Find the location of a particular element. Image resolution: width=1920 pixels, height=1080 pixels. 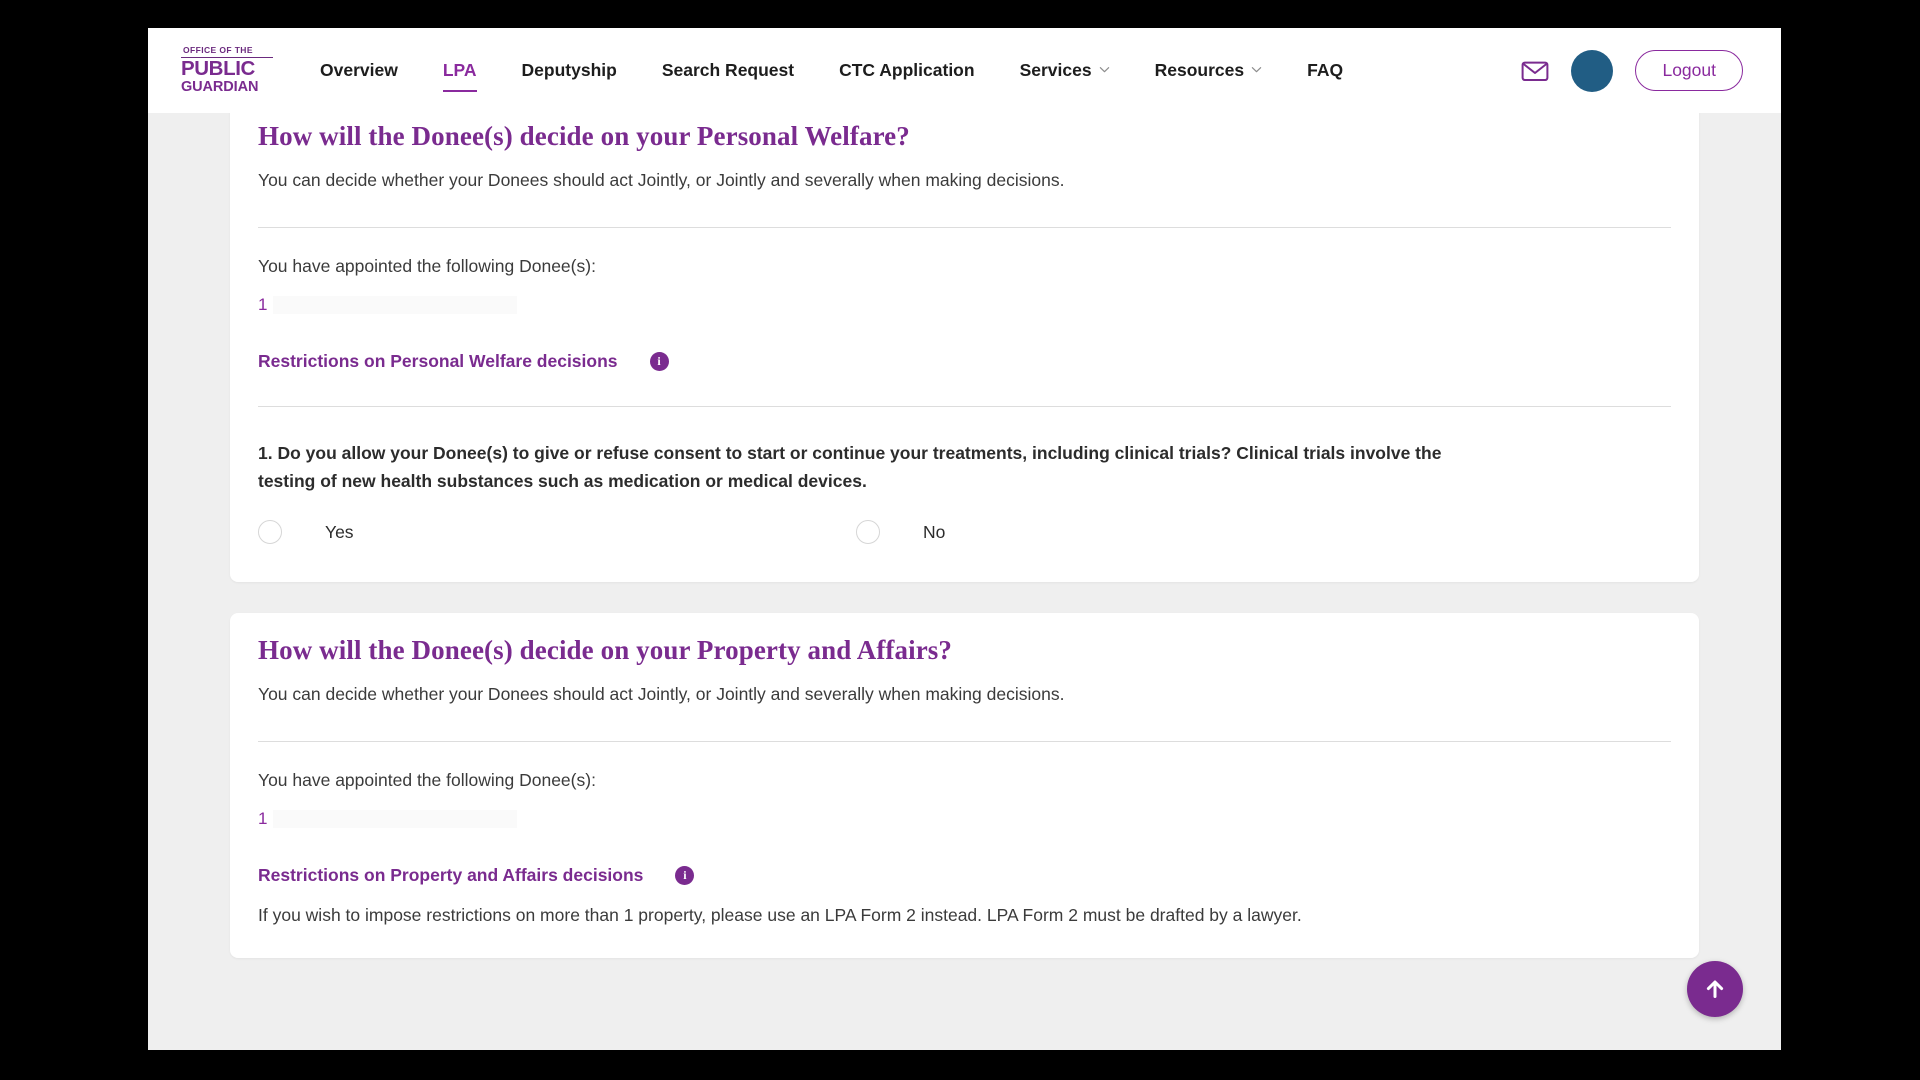

nav-item-search-request: Search Request is located at coordinates (728, 70).